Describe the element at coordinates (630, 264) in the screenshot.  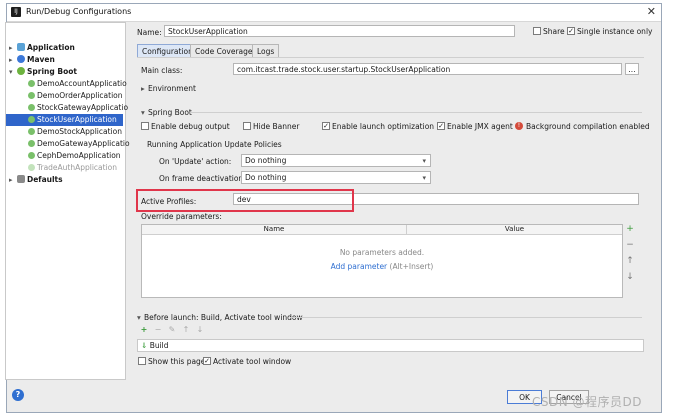
I see `move-up-icon: ↑` at that location.